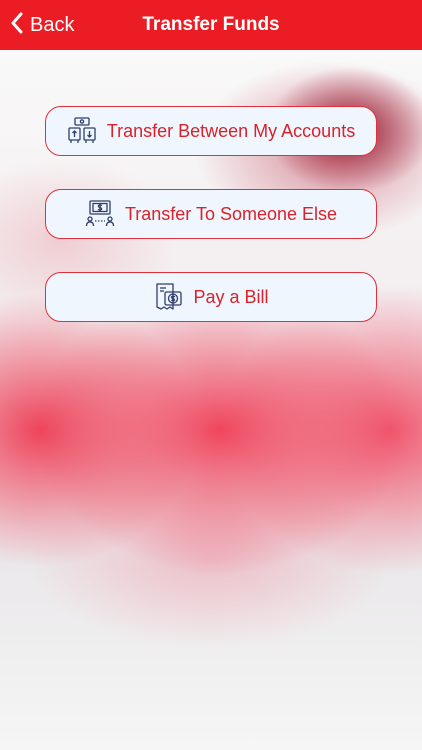  Describe the element at coordinates (211, 25) in the screenshot. I see `navigation-bar: Back Transfer Funds` at that location.